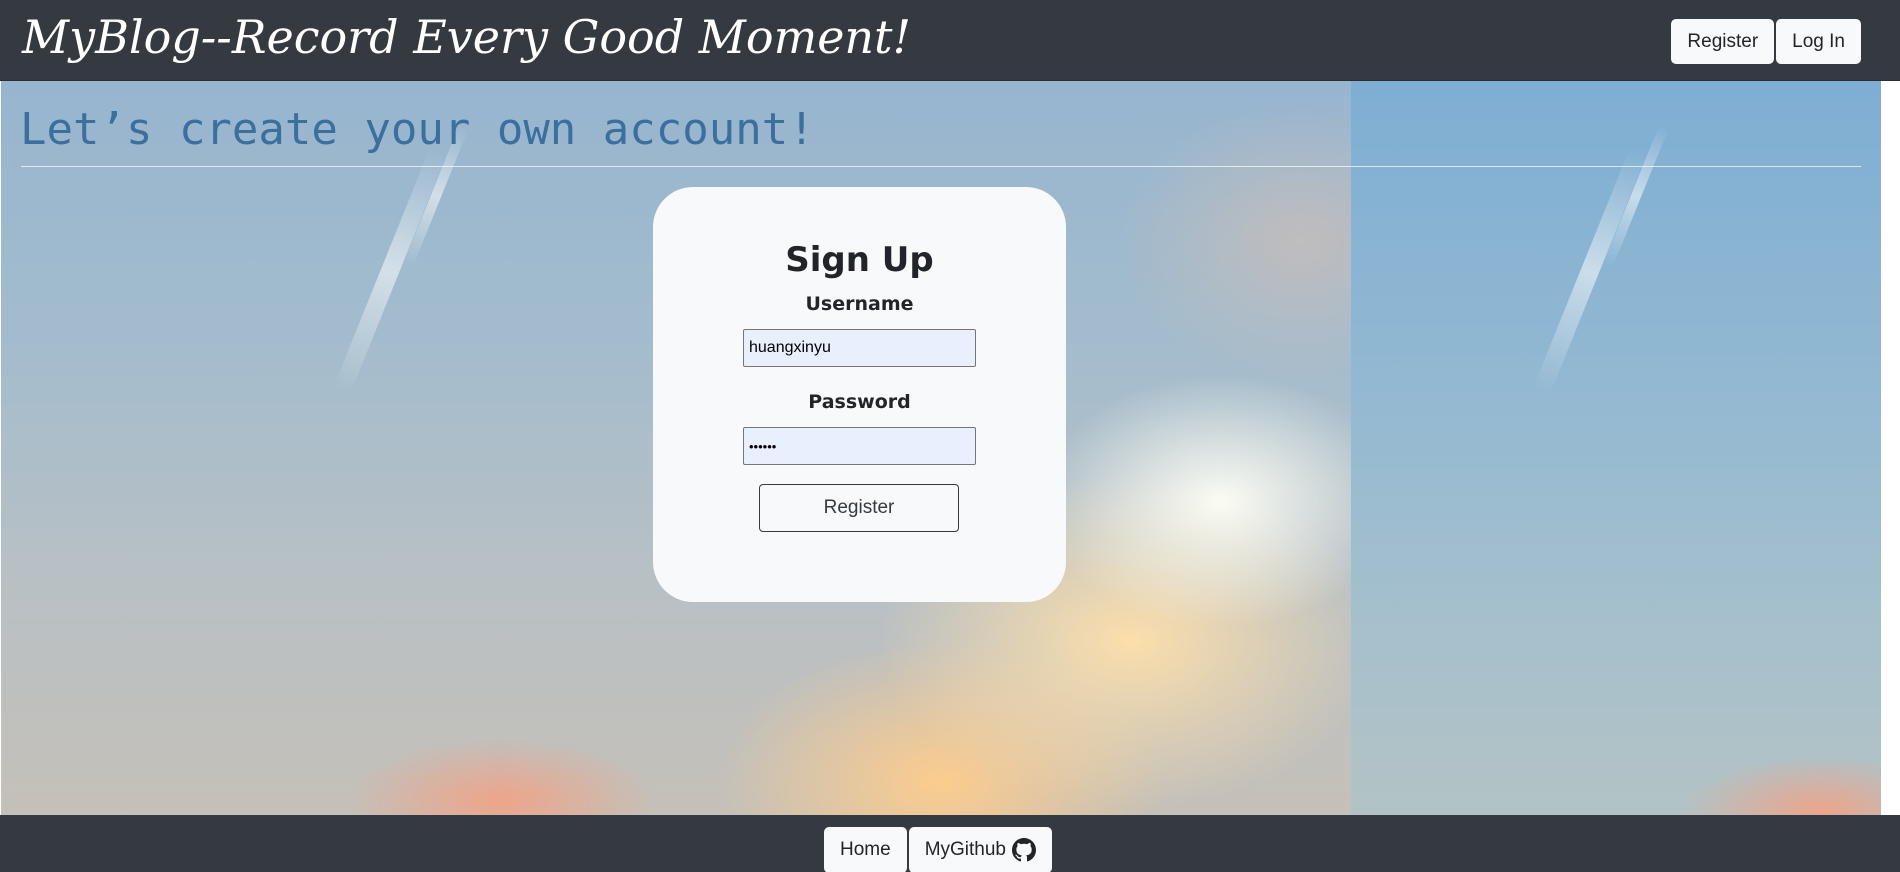 The width and height of the screenshot is (1900, 872). Describe the element at coordinates (859, 402) in the screenshot. I see `password-label: Password` at that location.